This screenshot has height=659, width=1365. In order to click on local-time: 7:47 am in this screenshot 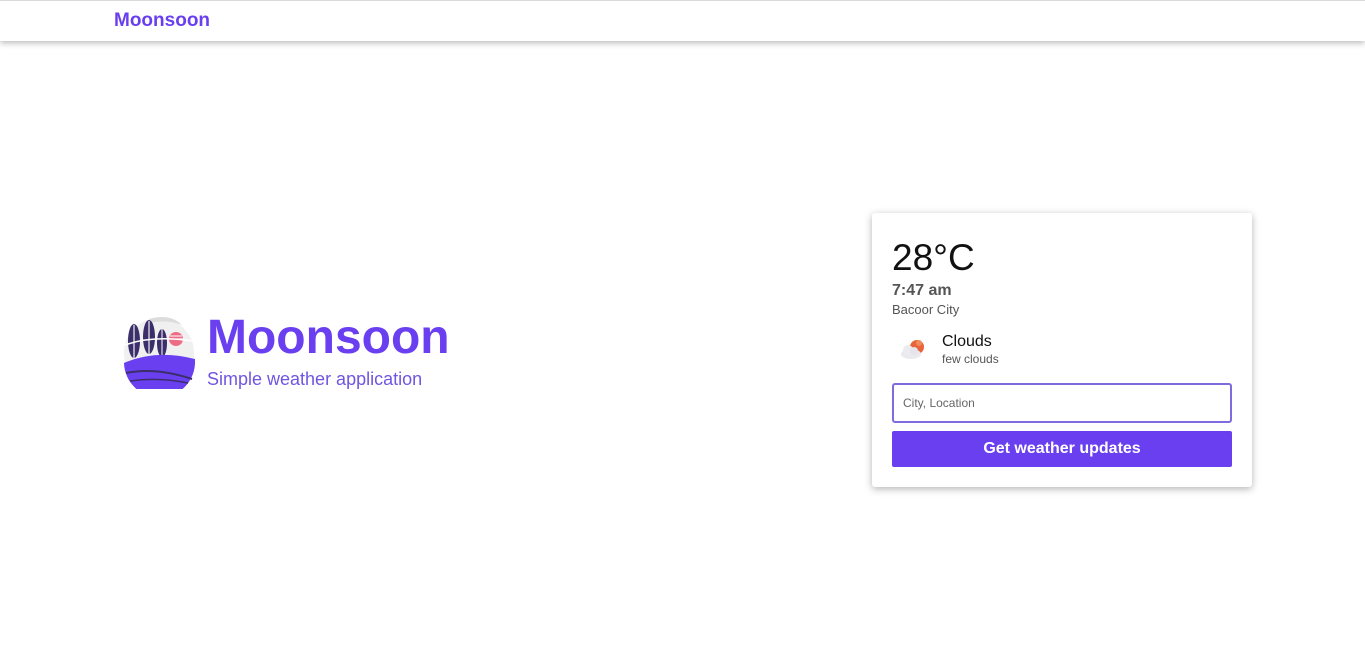, I will do `click(922, 290)`.